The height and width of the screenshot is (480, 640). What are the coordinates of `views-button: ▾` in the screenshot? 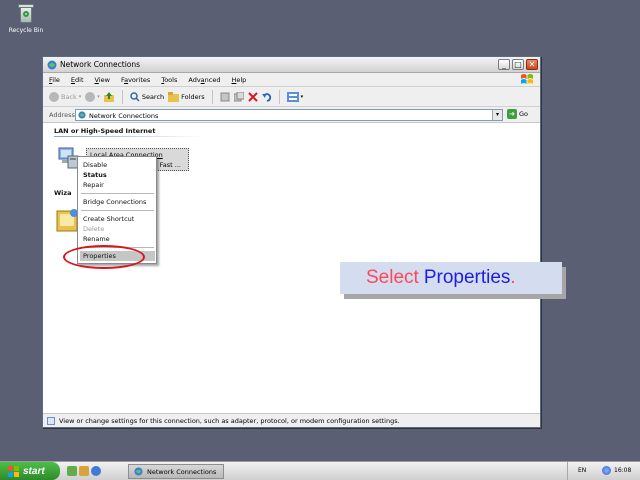 It's located at (294, 96).